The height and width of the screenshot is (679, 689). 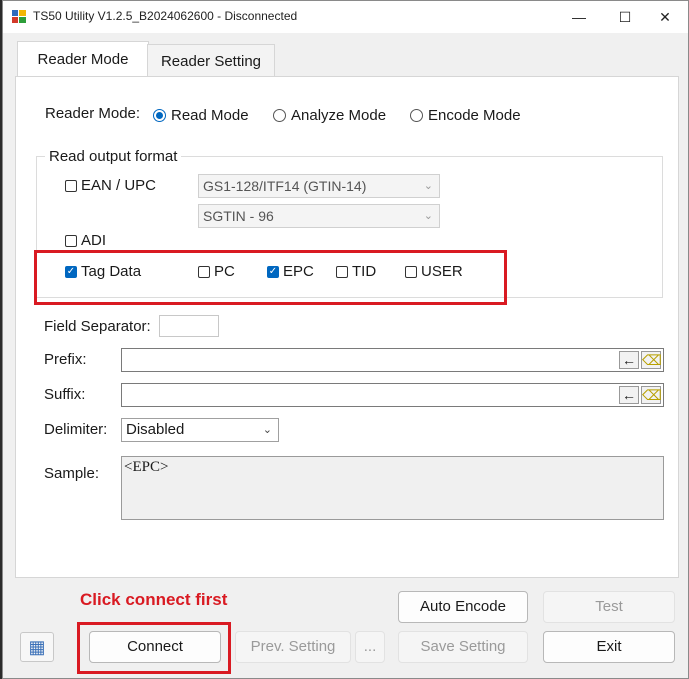 I want to click on encode-mode-label: Encode Mode, so click(x=474, y=115).